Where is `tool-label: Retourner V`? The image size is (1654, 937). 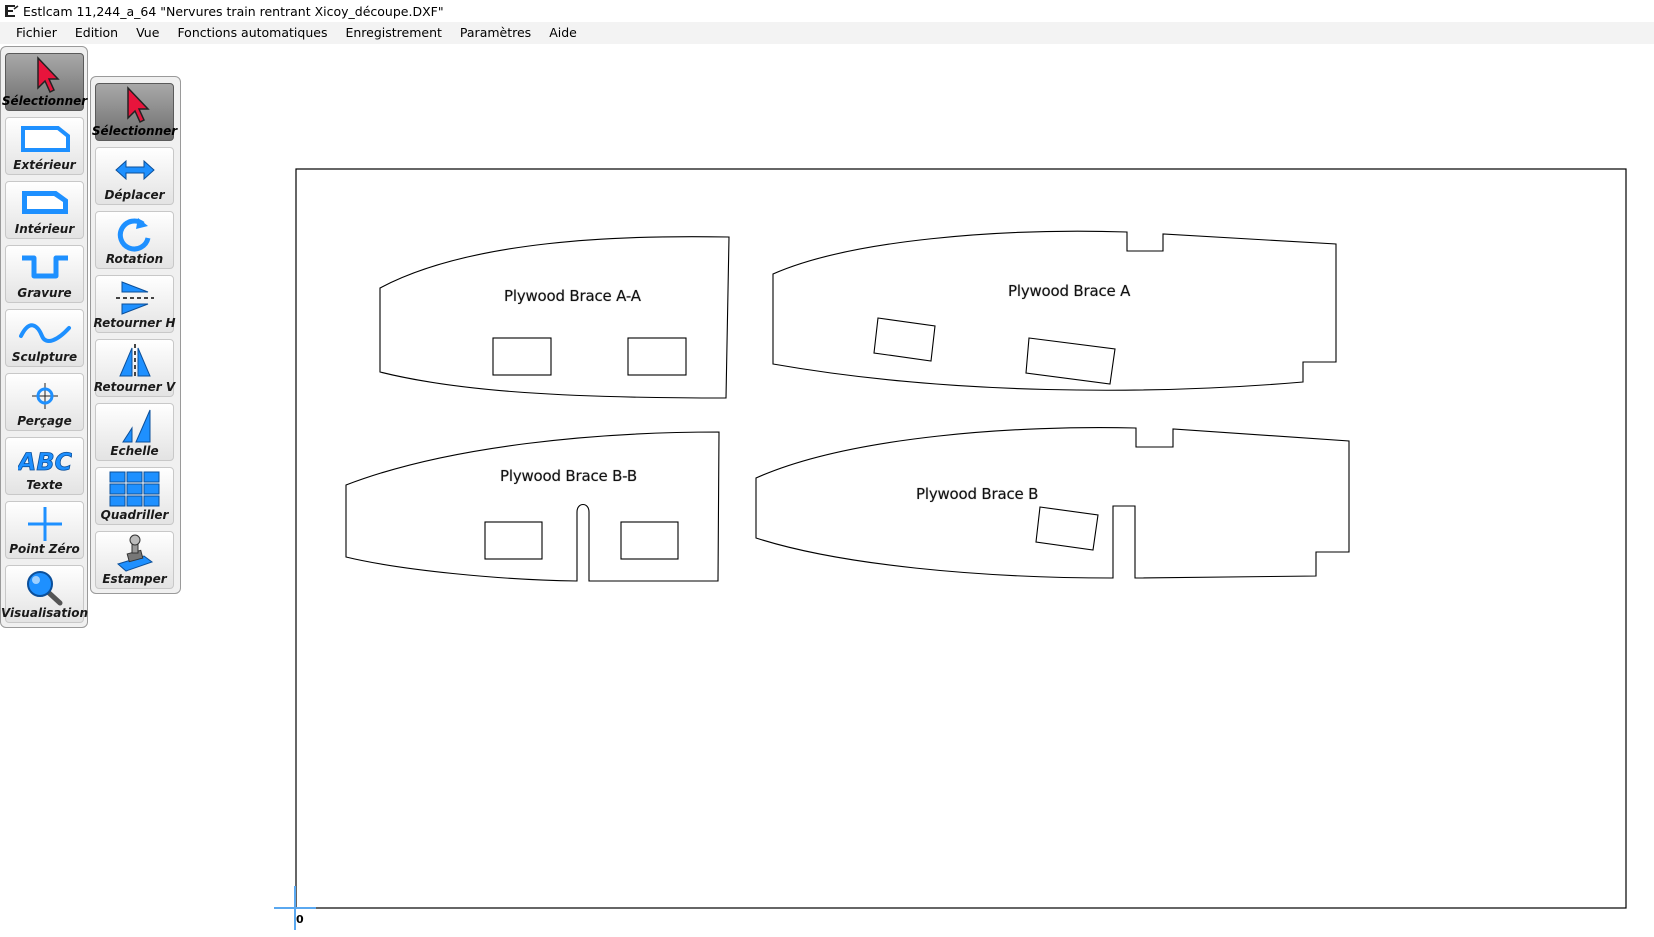 tool-label: Retourner V is located at coordinates (134, 387).